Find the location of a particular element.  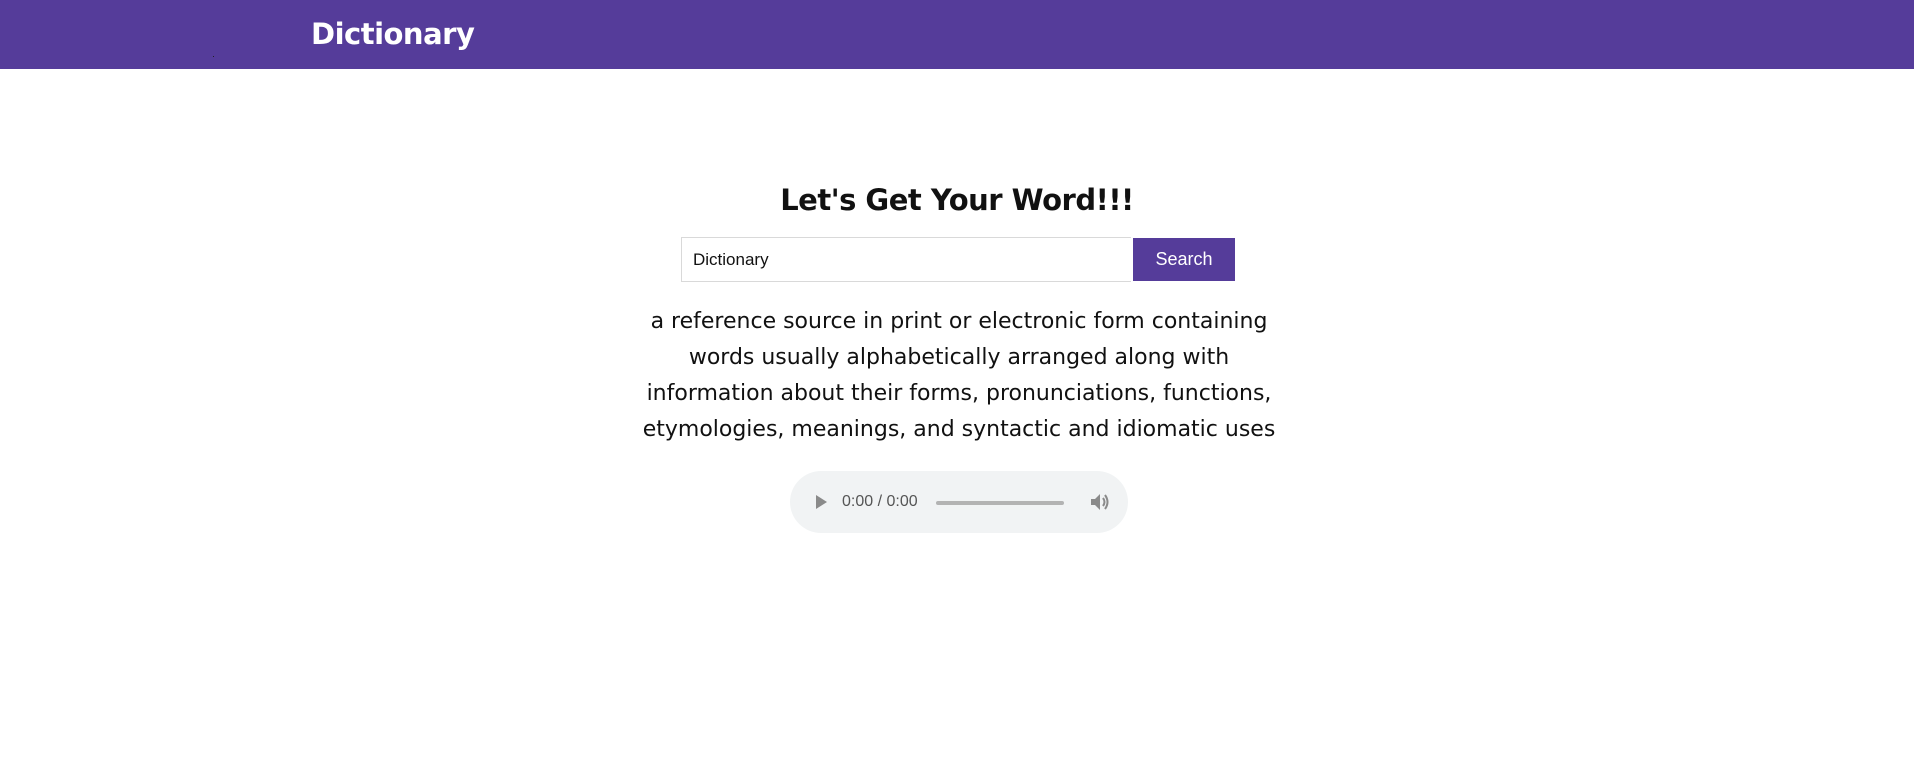

brand-title: Dictionary is located at coordinates (393, 34).